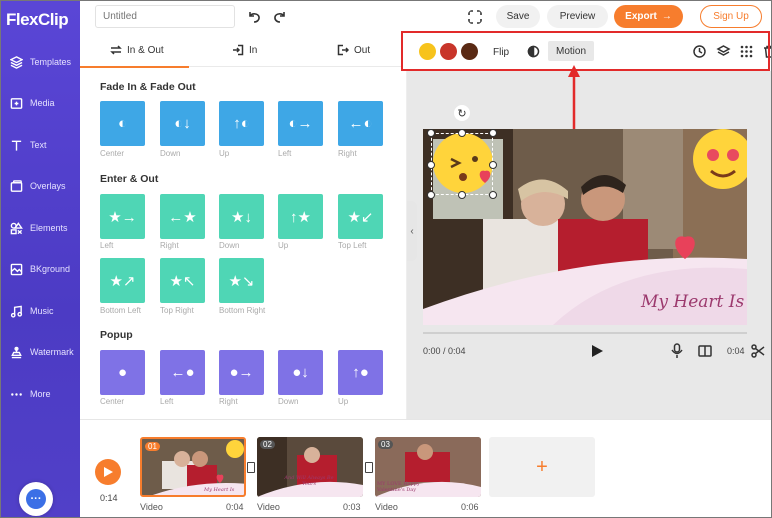  Describe the element at coordinates (165, 16) in the screenshot. I see `project-title-input` at that location.